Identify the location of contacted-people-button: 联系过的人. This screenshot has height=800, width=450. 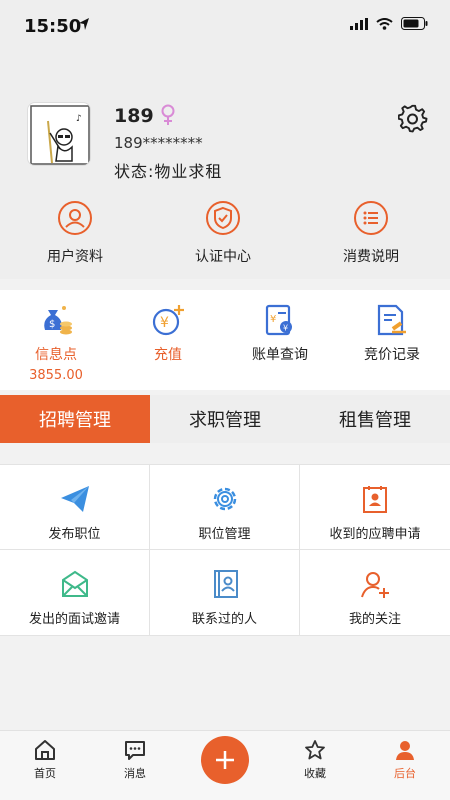
(225, 593).